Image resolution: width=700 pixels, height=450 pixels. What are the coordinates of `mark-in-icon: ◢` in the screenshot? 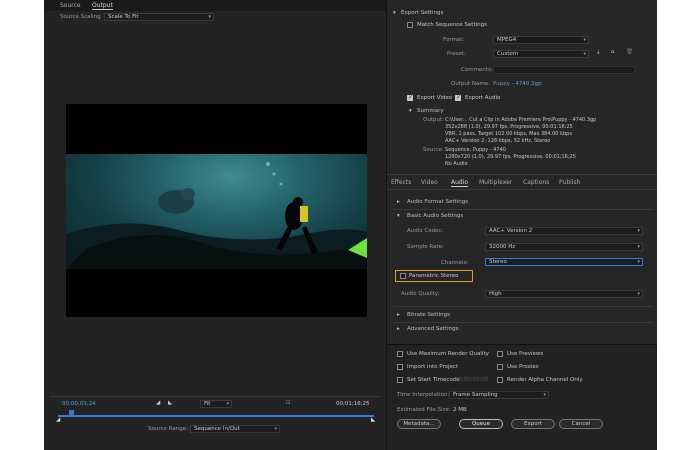 It's located at (158, 403).